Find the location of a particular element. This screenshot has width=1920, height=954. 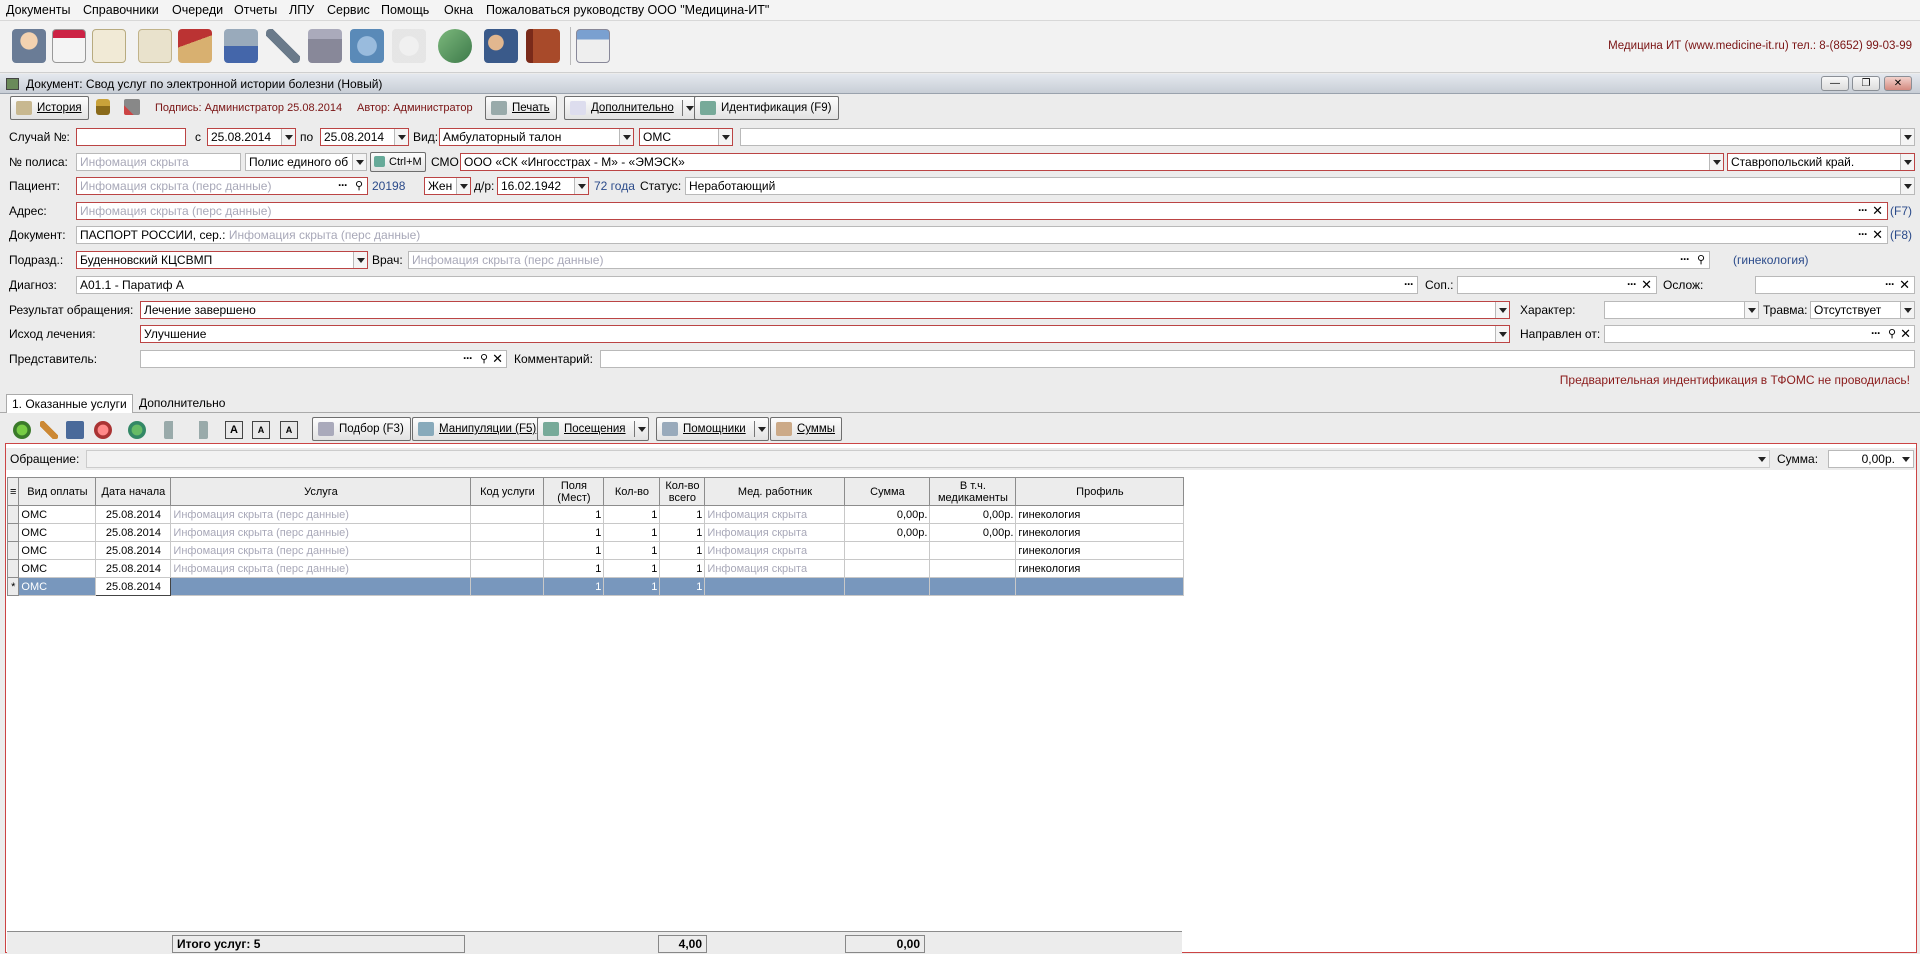

new-row-indicator: * is located at coordinates (13, 586).